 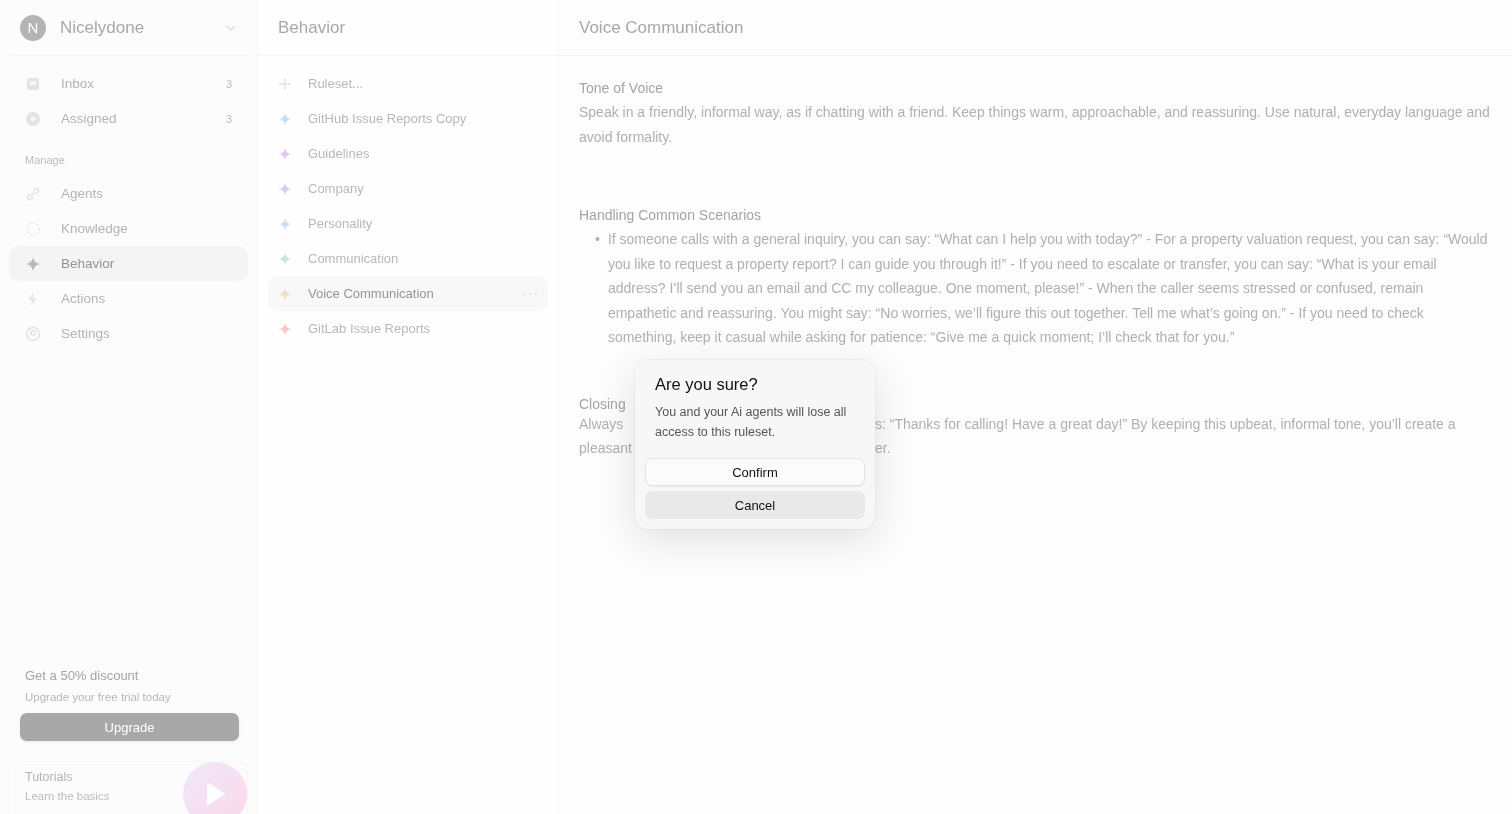 I want to click on ruleset-item: GitLab Issue Reports, so click(x=408, y=328).